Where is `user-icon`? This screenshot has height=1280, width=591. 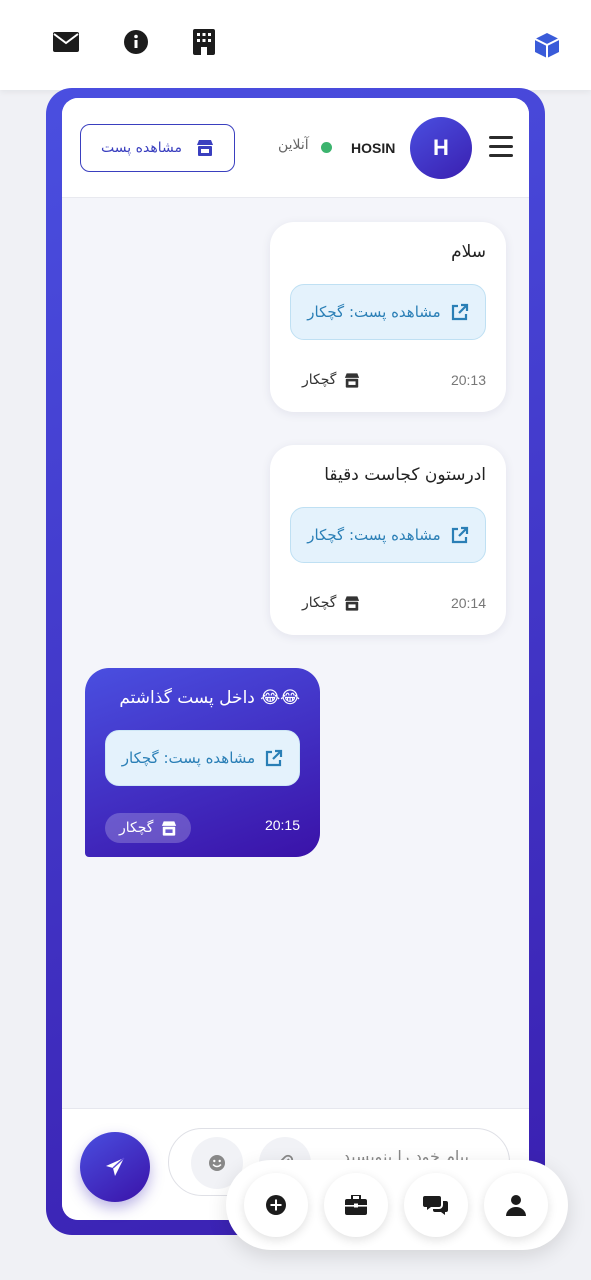 user-icon is located at coordinates (516, 1205).